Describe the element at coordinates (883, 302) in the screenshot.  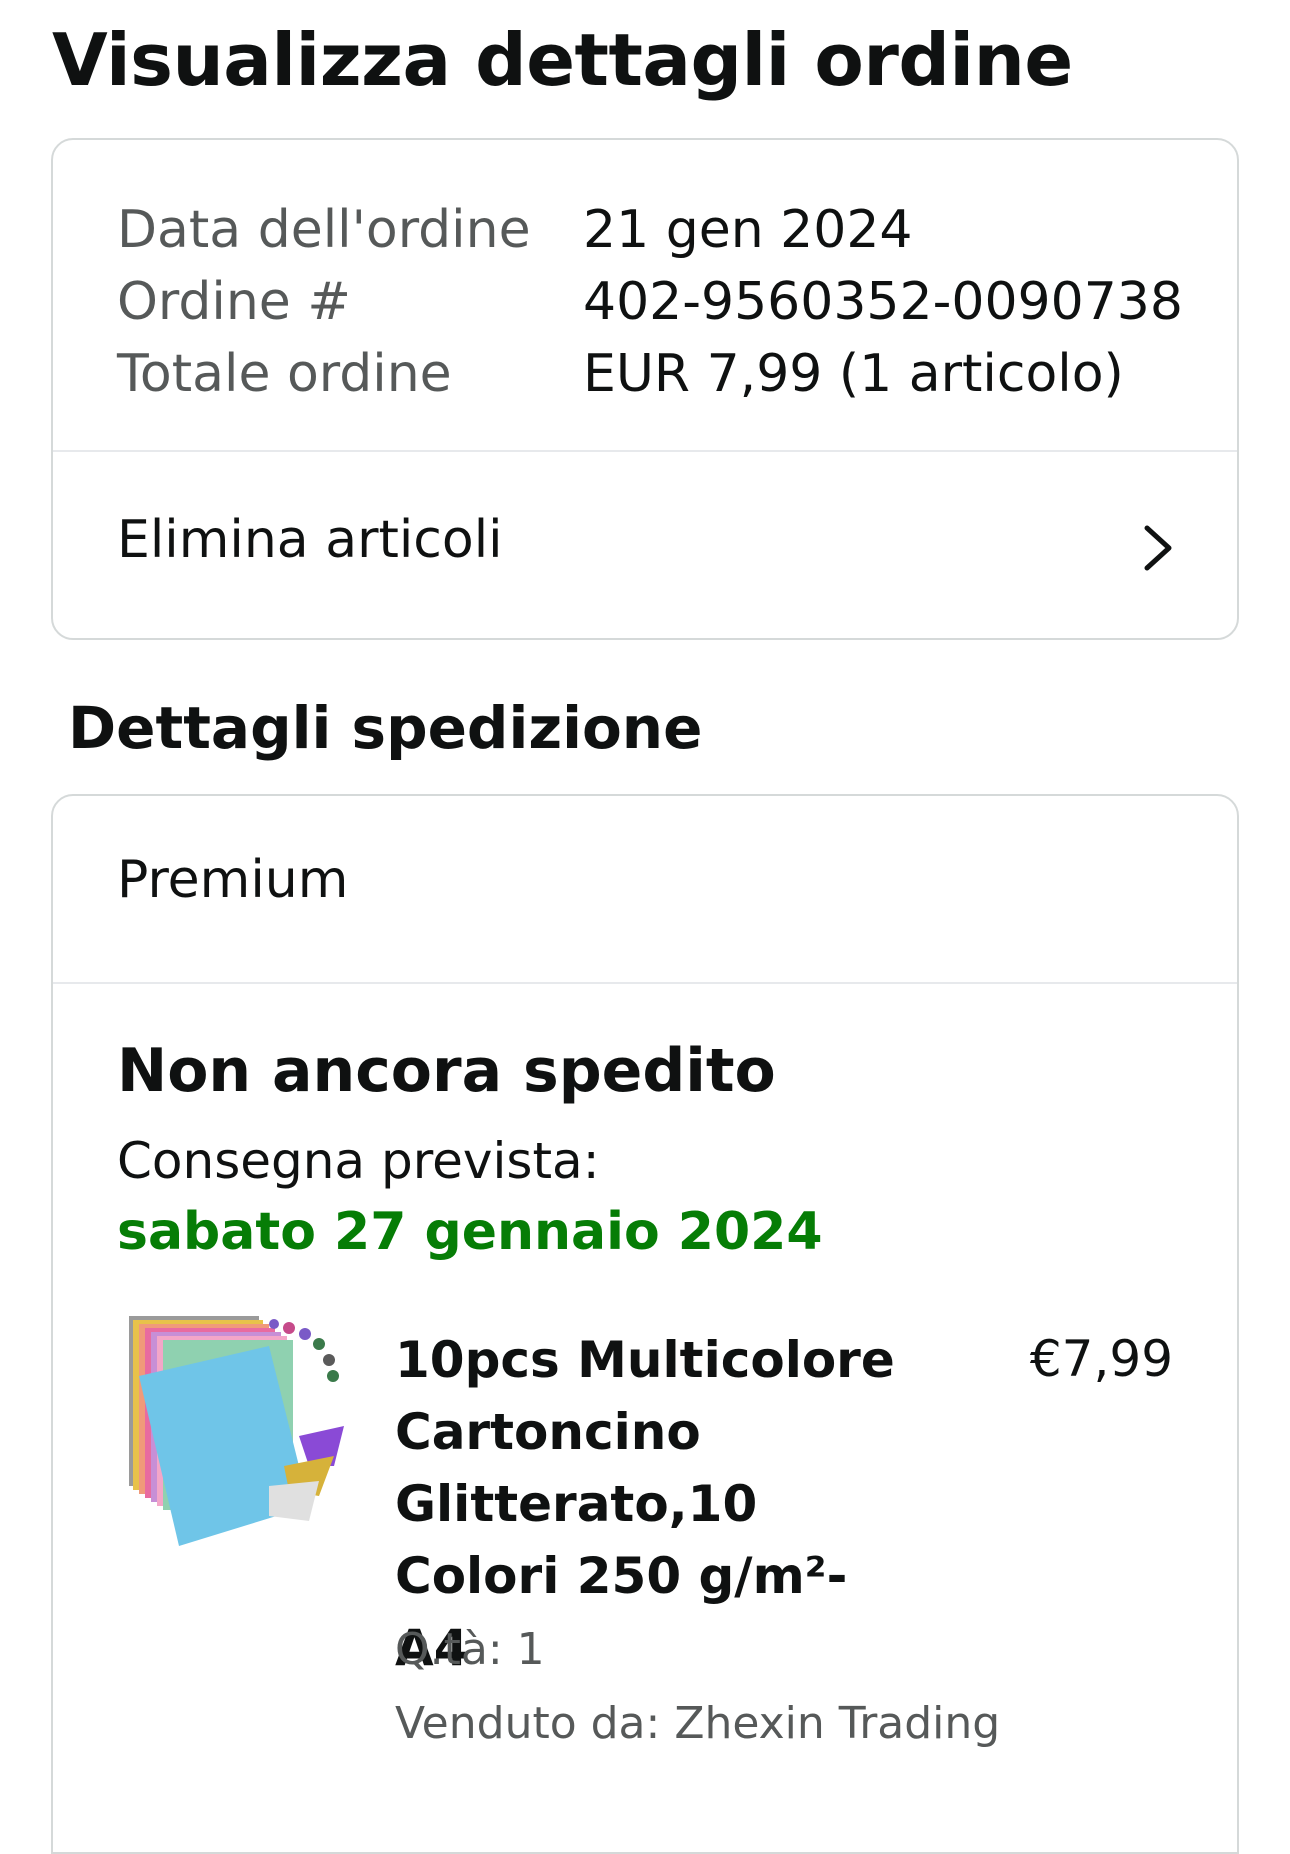
I see `order-number-value: 402-9560352-0090738` at that location.